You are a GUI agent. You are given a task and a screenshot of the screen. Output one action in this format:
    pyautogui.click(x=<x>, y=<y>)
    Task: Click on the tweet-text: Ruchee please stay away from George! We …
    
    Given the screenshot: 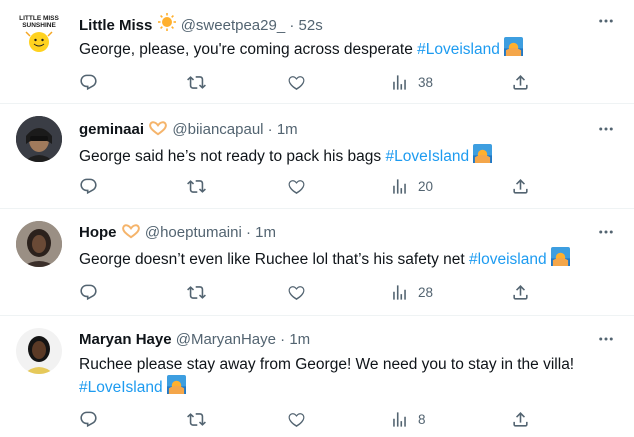 What is the action you would take?
    pyautogui.click(x=349, y=376)
    